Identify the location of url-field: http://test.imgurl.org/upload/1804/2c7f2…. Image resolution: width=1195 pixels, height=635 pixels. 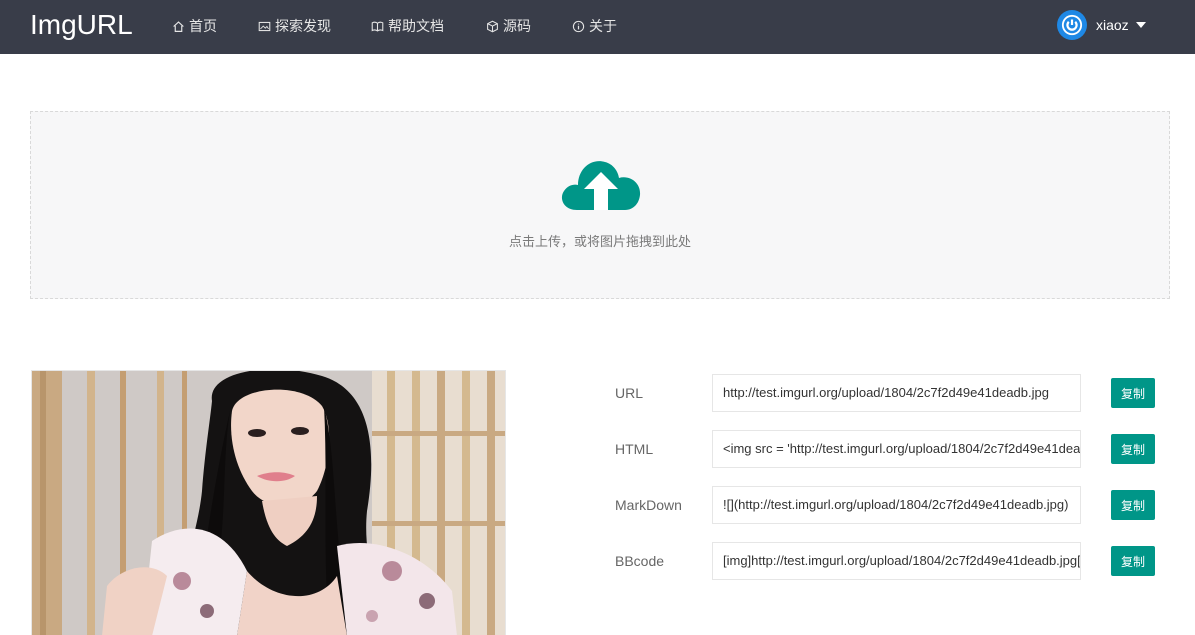
(896, 393).